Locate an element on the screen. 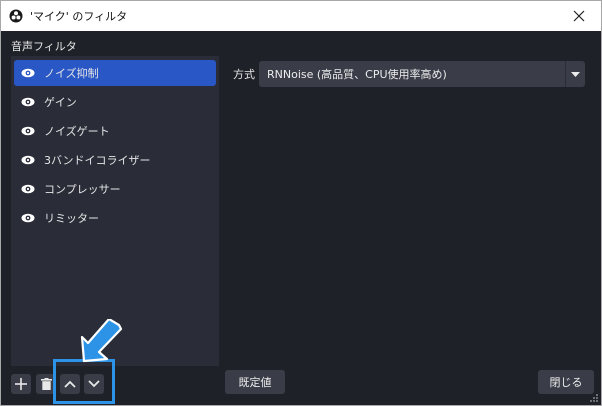 This screenshot has width=602, height=406. annotation-highlight-box is located at coordinates (84, 381).